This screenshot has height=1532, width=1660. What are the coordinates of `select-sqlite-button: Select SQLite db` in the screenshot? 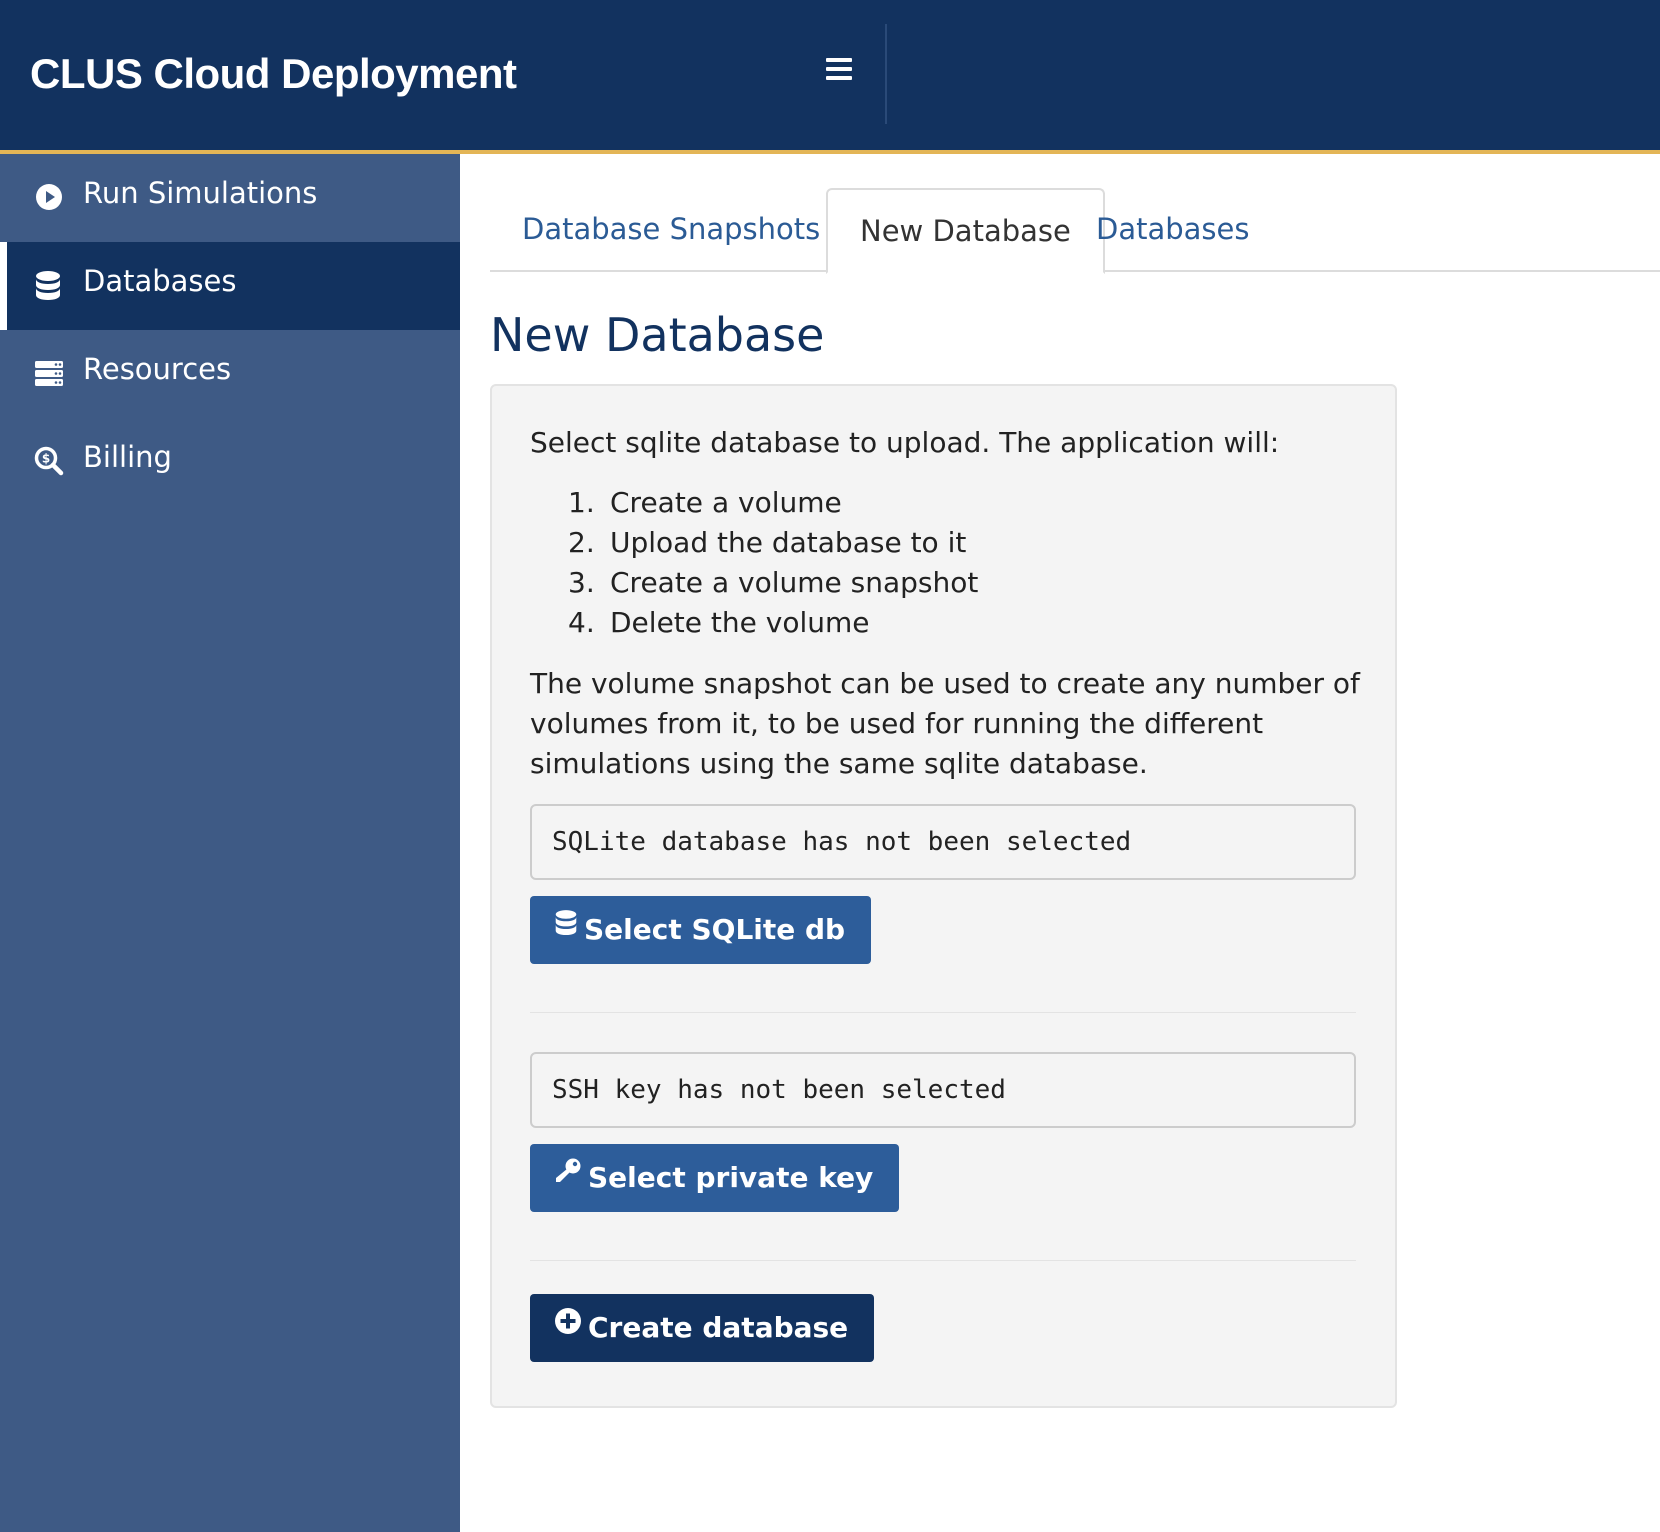 It's located at (701, 929).